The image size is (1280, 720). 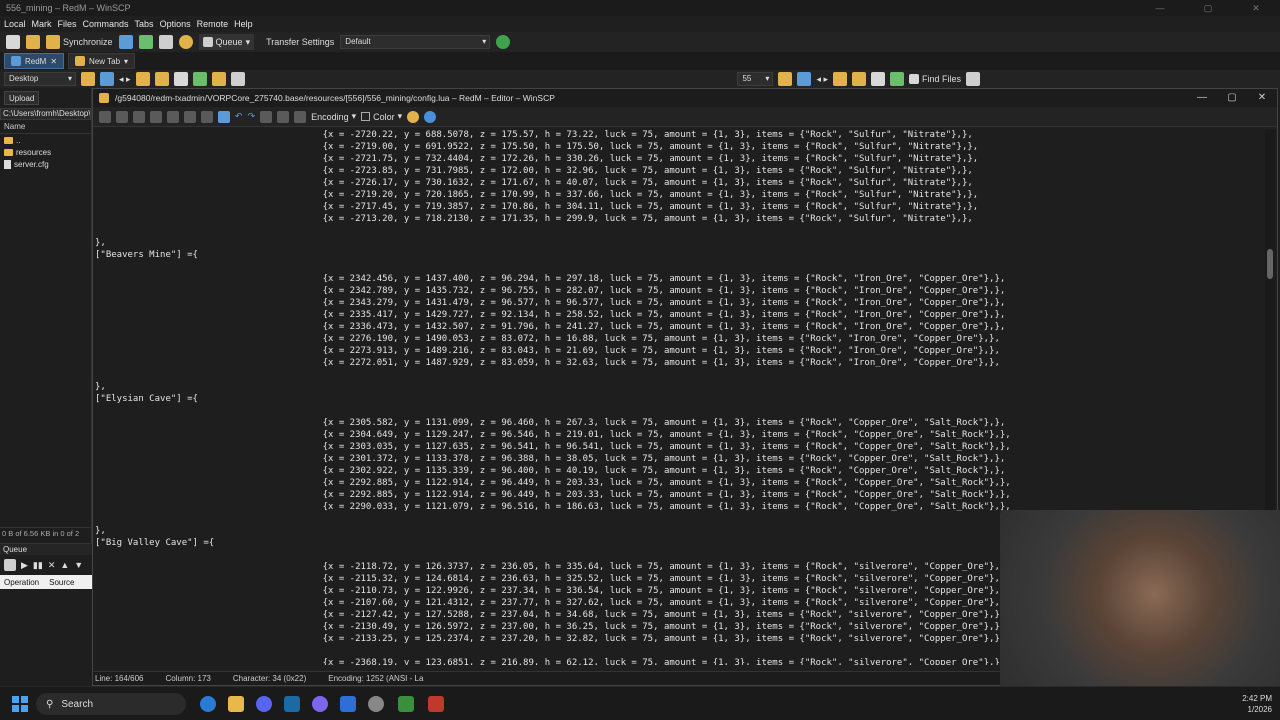 What do you see at coordinates (1208, 8) in the screenshot?
I see `maximize-button: ▢` at bounding box center [1208, 8].